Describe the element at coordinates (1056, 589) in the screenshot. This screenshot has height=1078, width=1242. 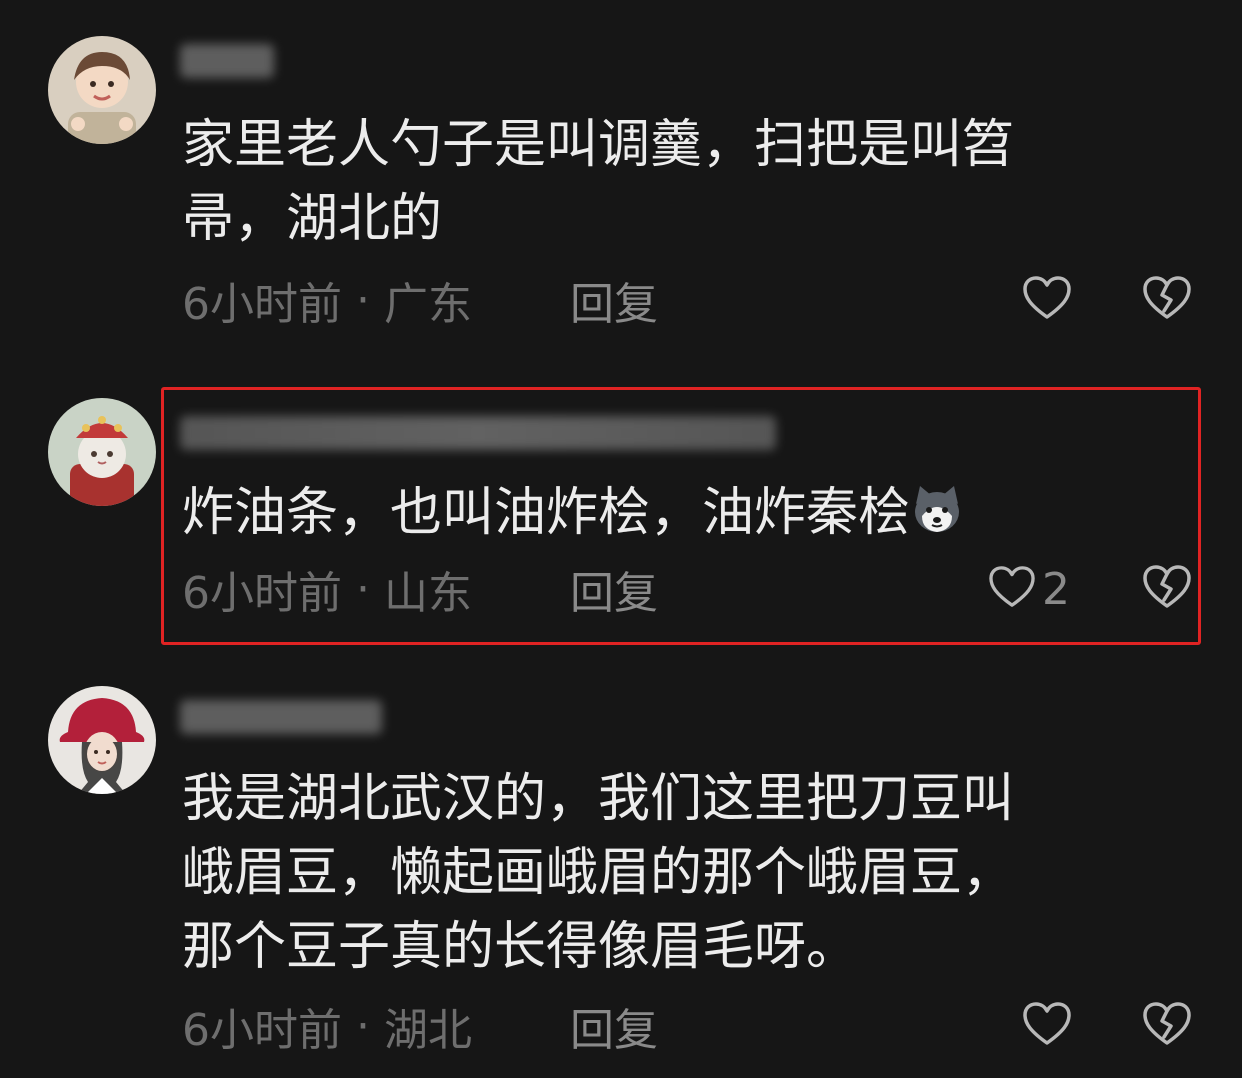
I see `like-count: 2` at that location.